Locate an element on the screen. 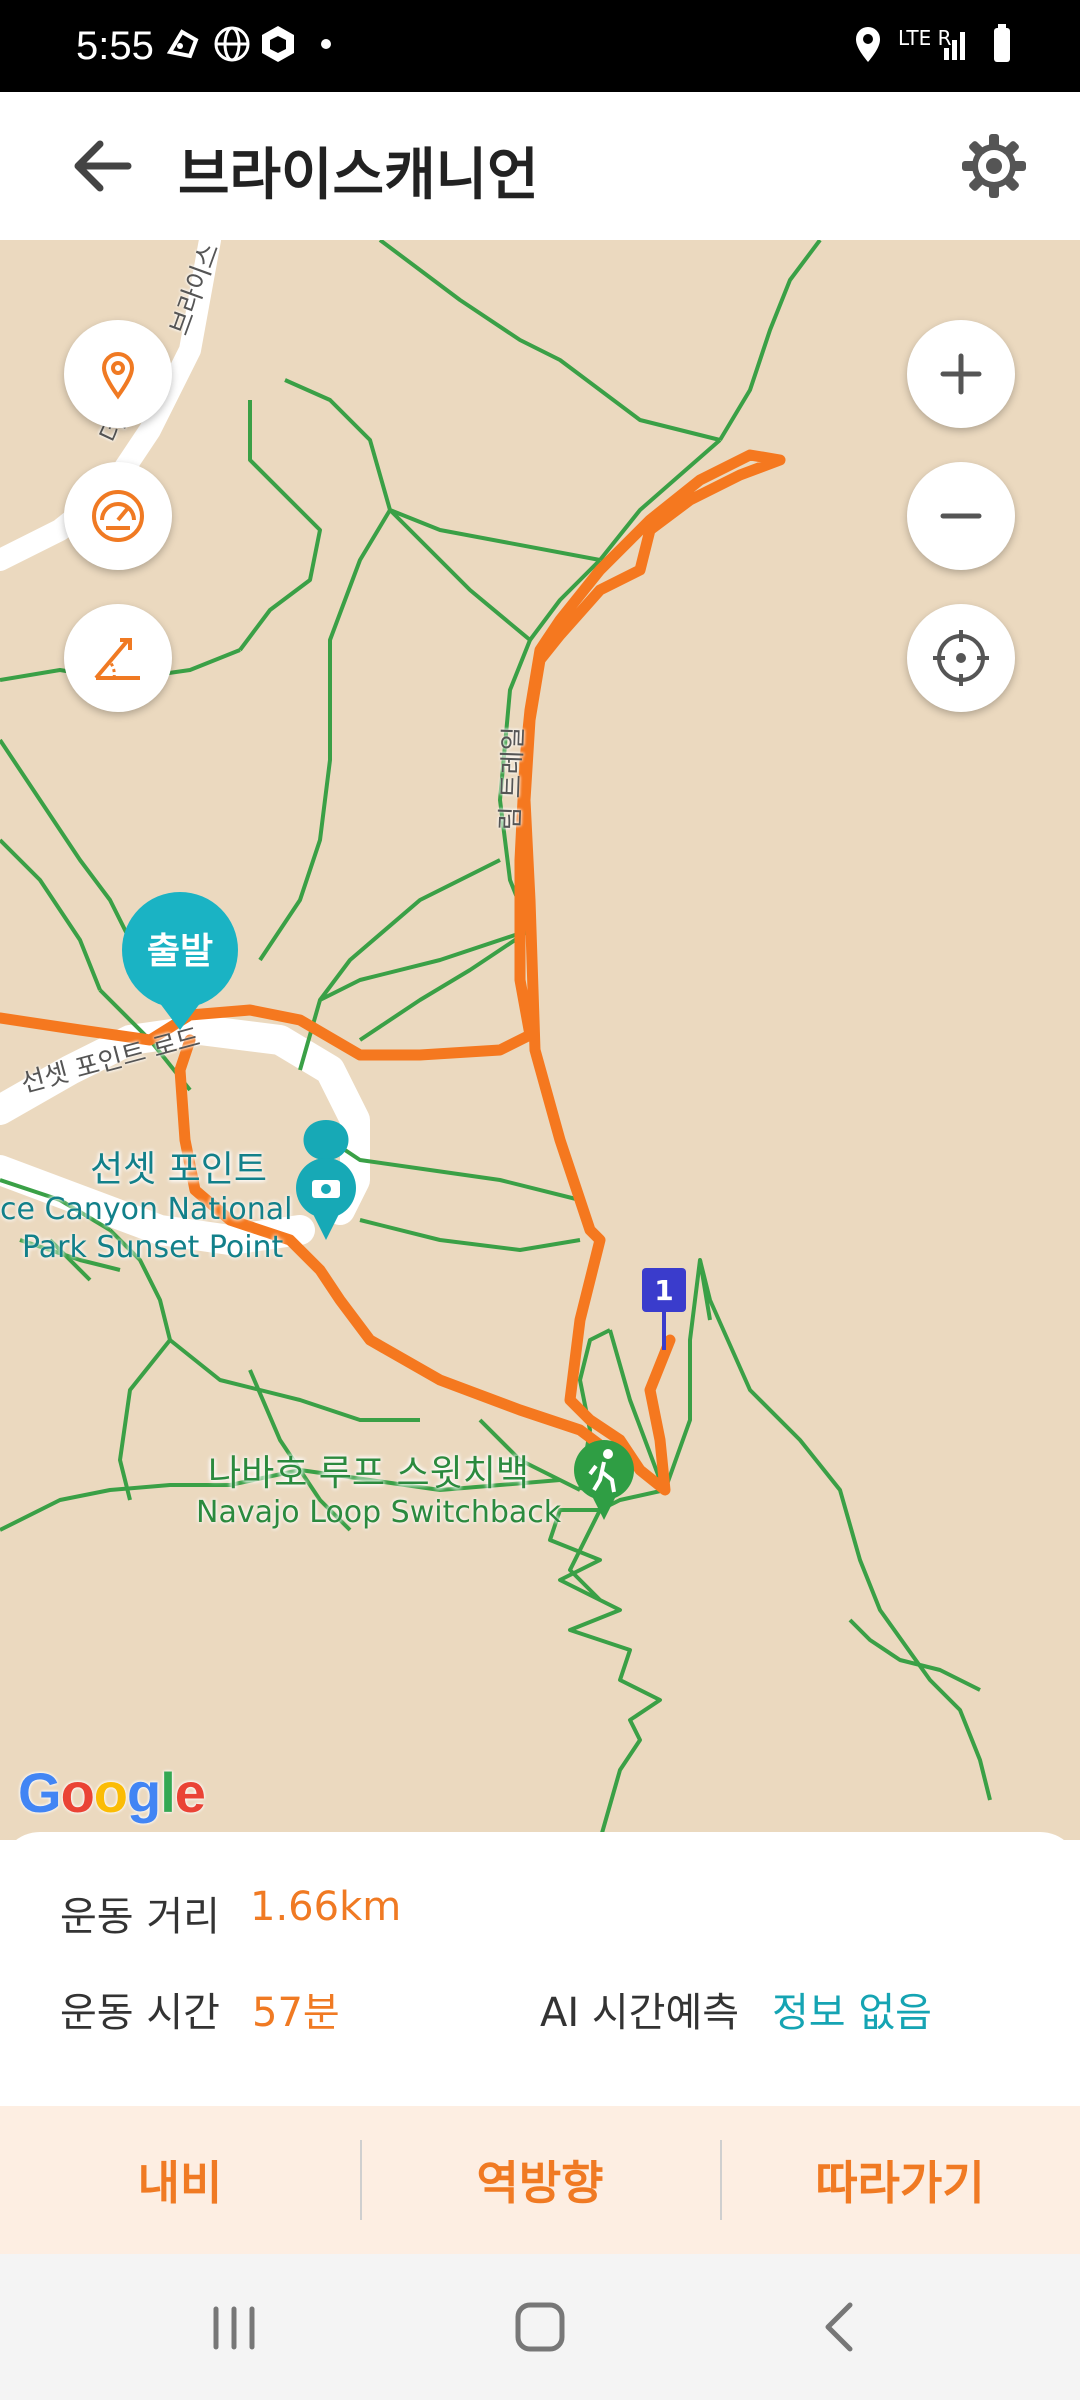 The image size is (1080, 2400). zoom-in-icon is located at coordinates (961, 374).